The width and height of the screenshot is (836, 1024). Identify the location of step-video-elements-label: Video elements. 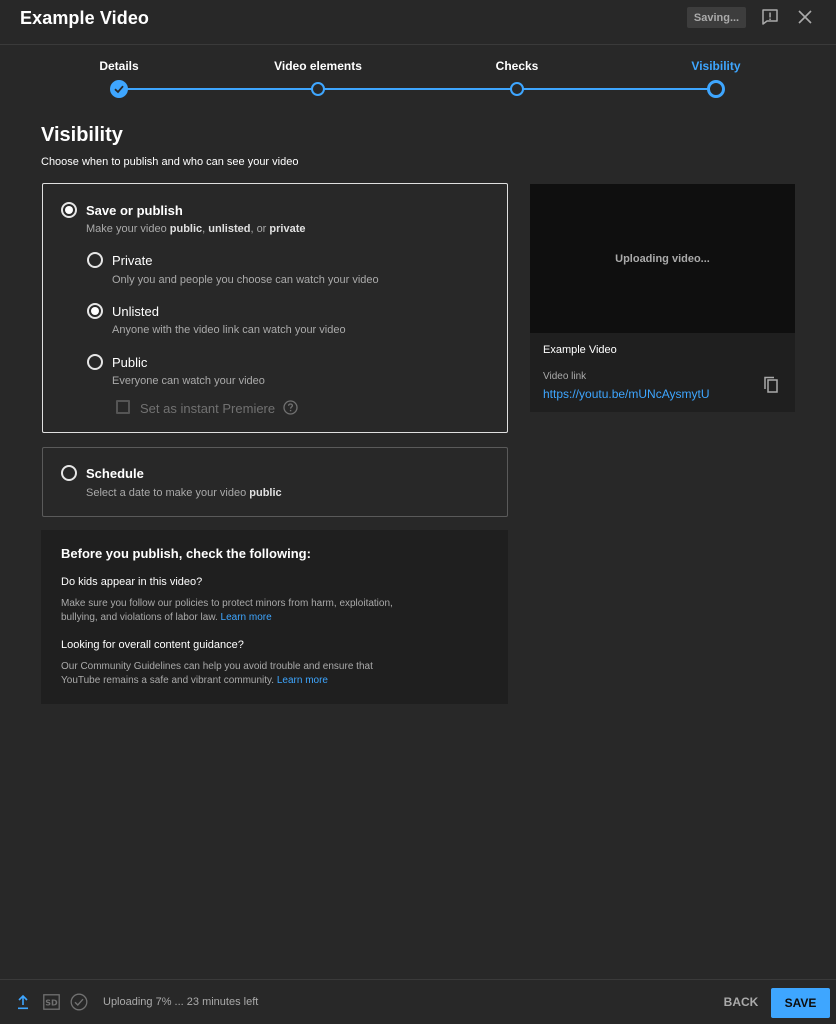
(318, 66).